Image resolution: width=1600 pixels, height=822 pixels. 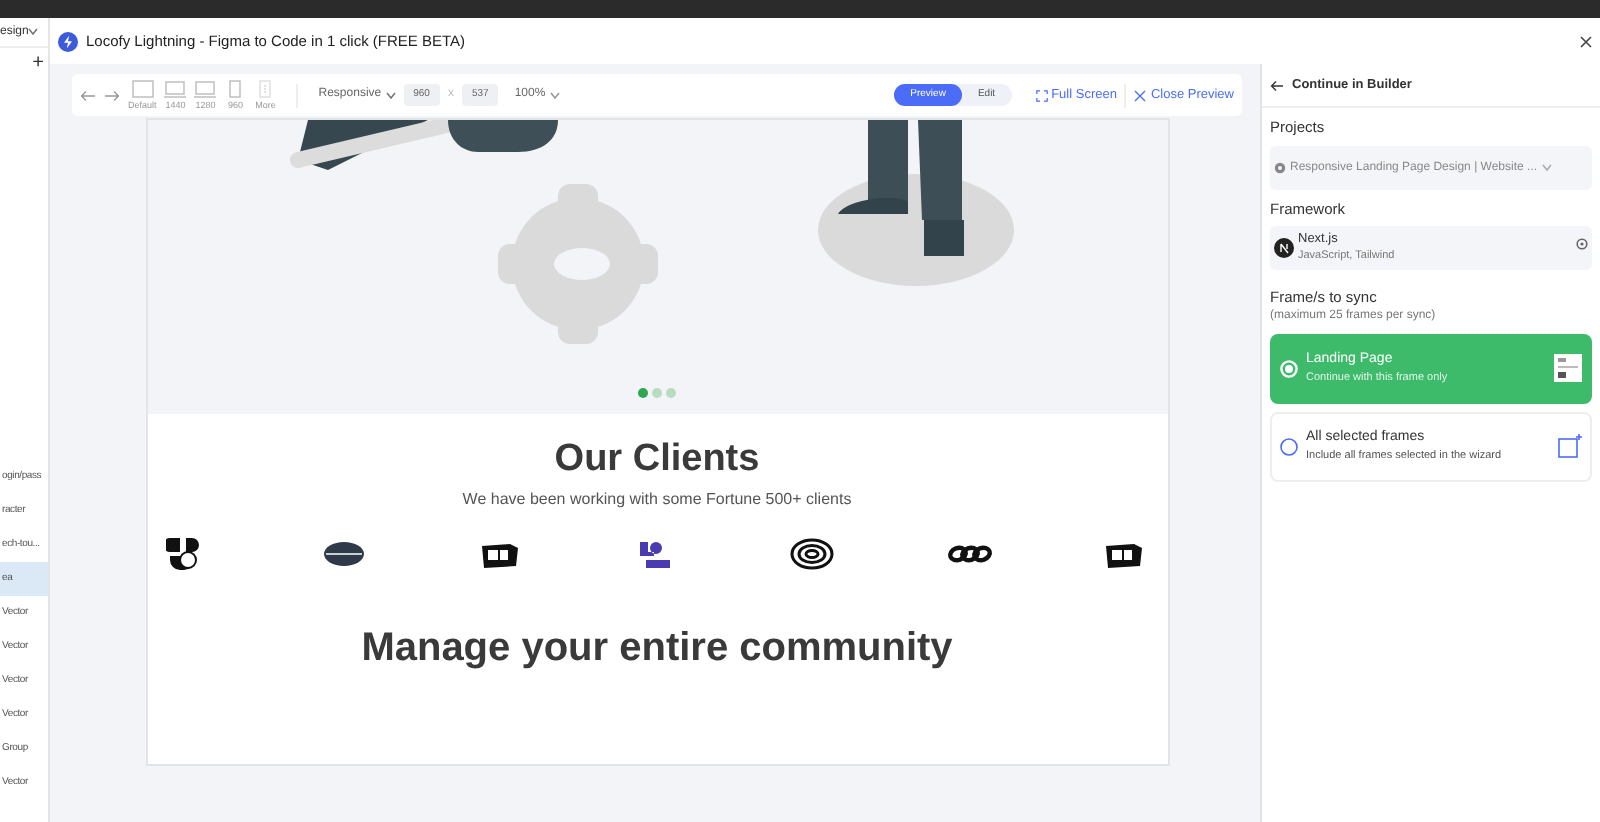 I want to click on add-button: +, so click(x=38, y=63).